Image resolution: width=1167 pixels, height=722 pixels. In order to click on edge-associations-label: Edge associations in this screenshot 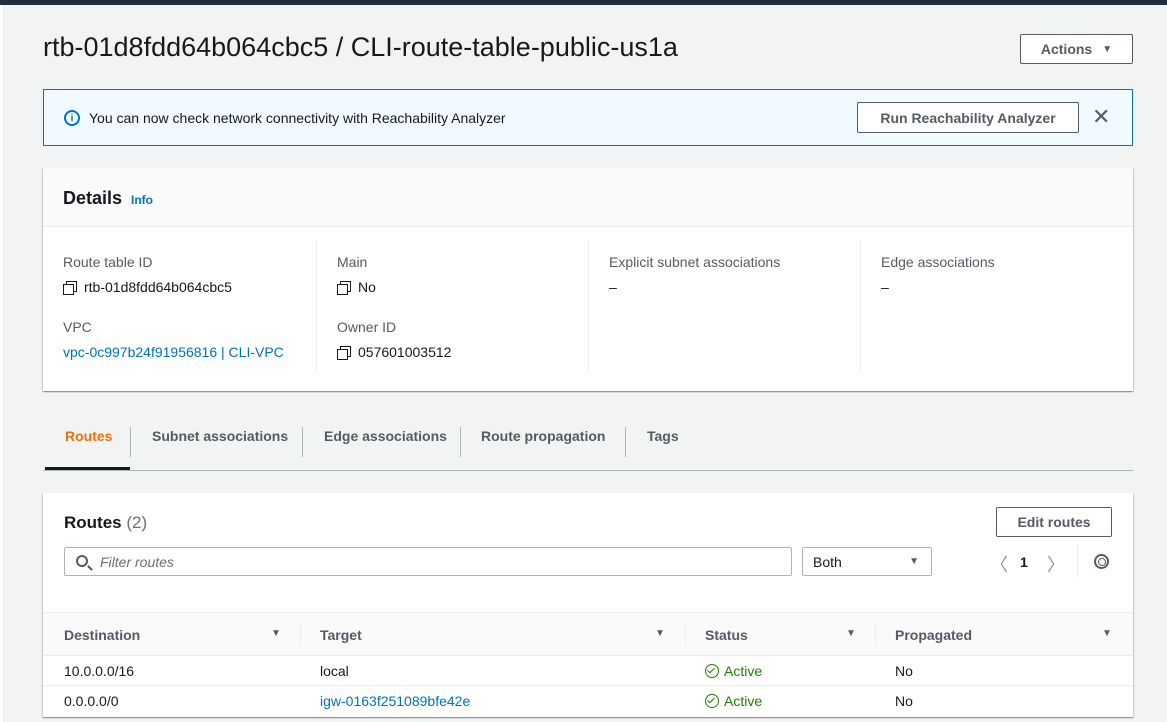, I will do `click(938, 262)`.